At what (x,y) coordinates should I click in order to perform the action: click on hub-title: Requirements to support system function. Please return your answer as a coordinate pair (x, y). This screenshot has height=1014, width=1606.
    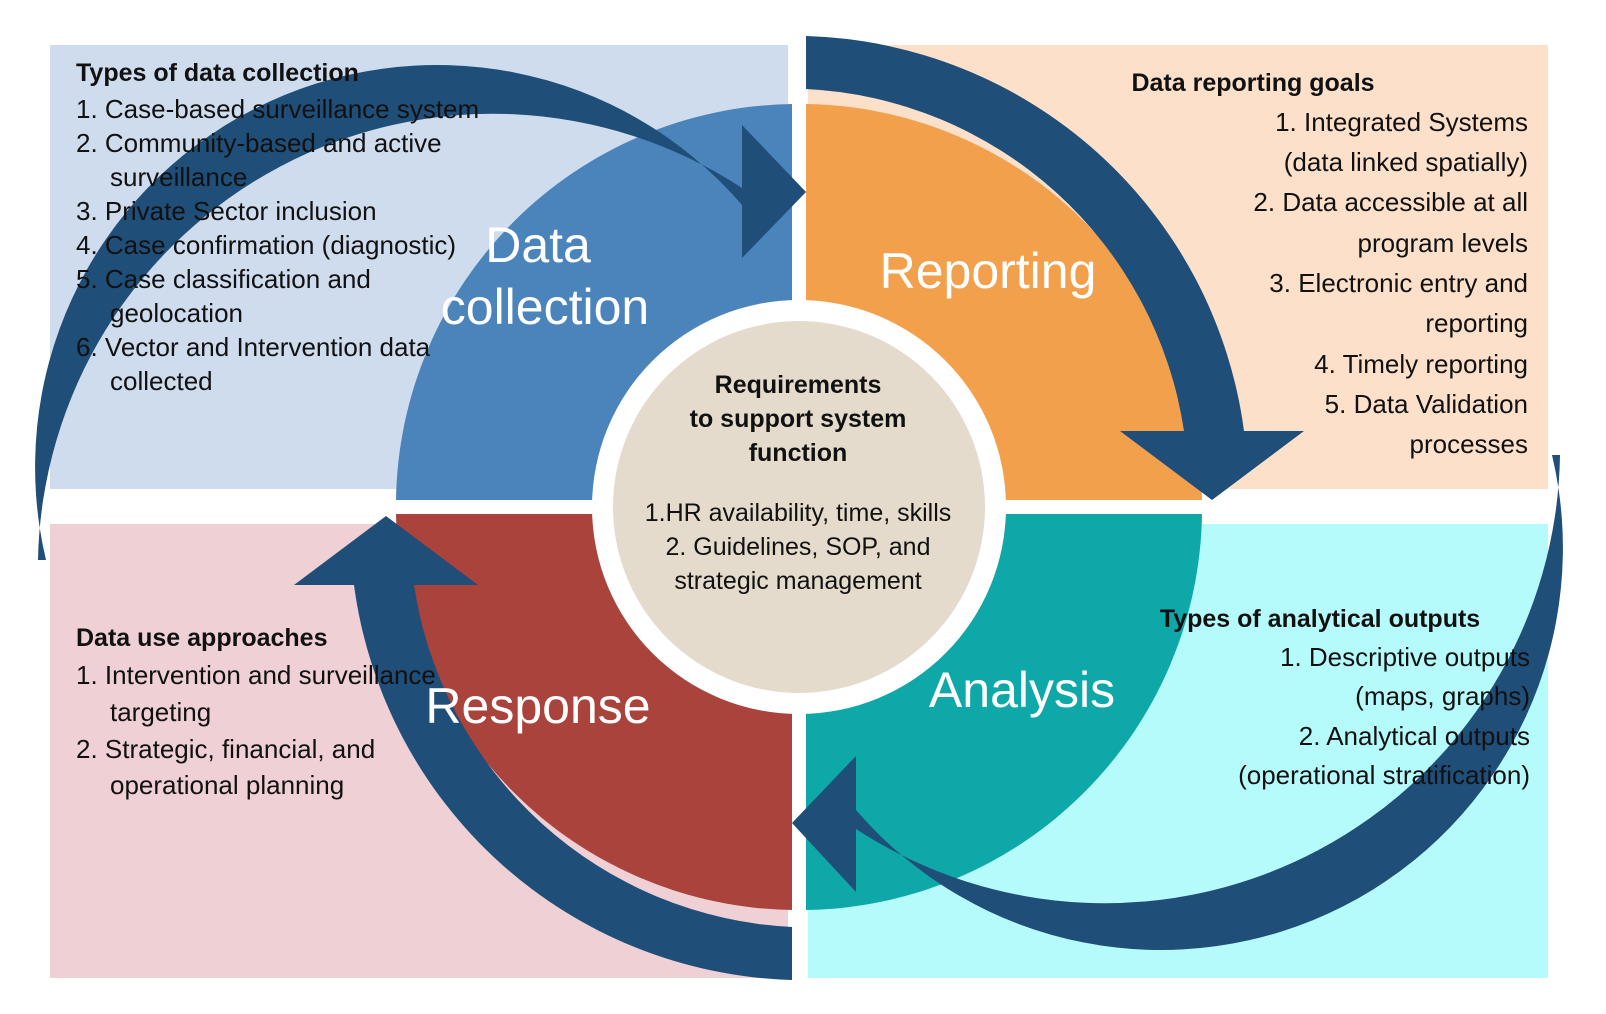
    Looking at the image, I should click on (798, 419).